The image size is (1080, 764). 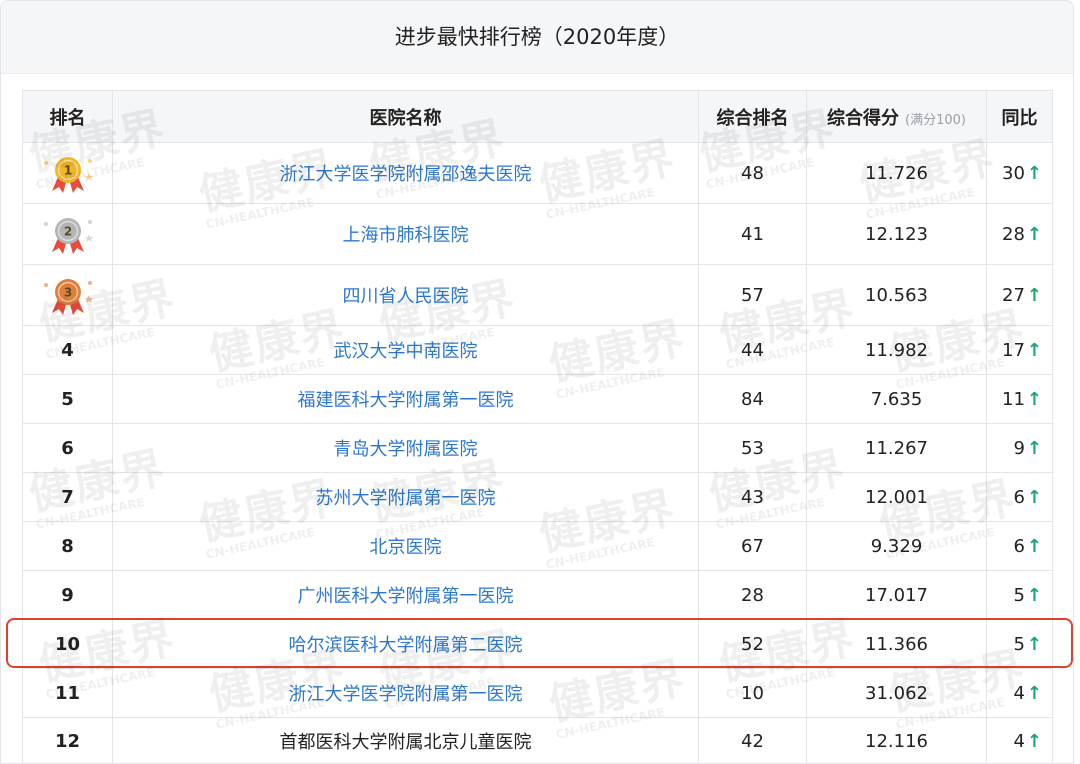 I want to click on score-cell: 11.366, so click(x=896, y=644).